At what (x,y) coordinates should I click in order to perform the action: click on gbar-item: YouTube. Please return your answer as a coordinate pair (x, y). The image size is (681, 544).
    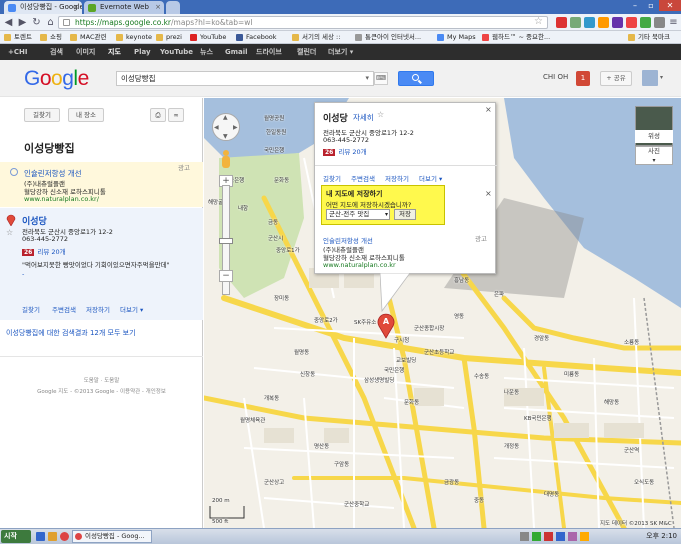
    Looking at the image, I should click on (176, 52).